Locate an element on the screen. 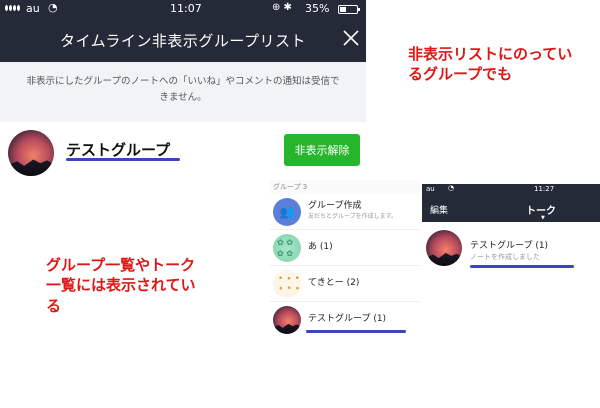  battery-icon is located at coordinates (349, 9).